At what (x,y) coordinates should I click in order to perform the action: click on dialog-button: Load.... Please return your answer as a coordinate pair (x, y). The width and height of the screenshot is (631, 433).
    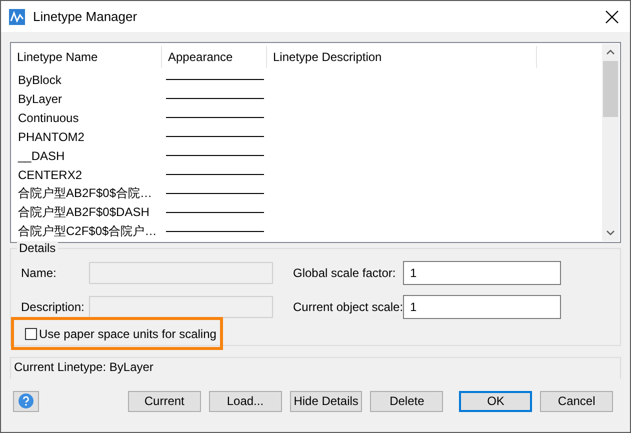
    Looking at the image, I should click on (245, 401).